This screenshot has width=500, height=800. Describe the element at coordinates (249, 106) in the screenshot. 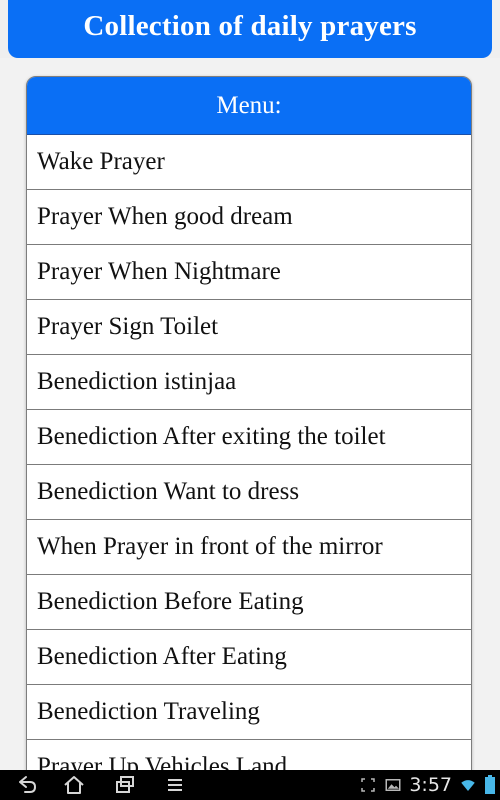

I see `menu-header: Menu:` at that location.